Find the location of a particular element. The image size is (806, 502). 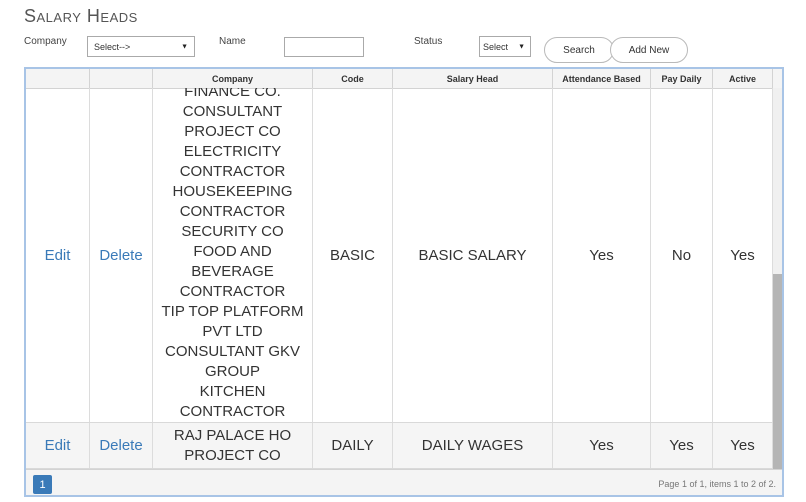

page-title: Salary Heads is located at coordinates (81, 16).